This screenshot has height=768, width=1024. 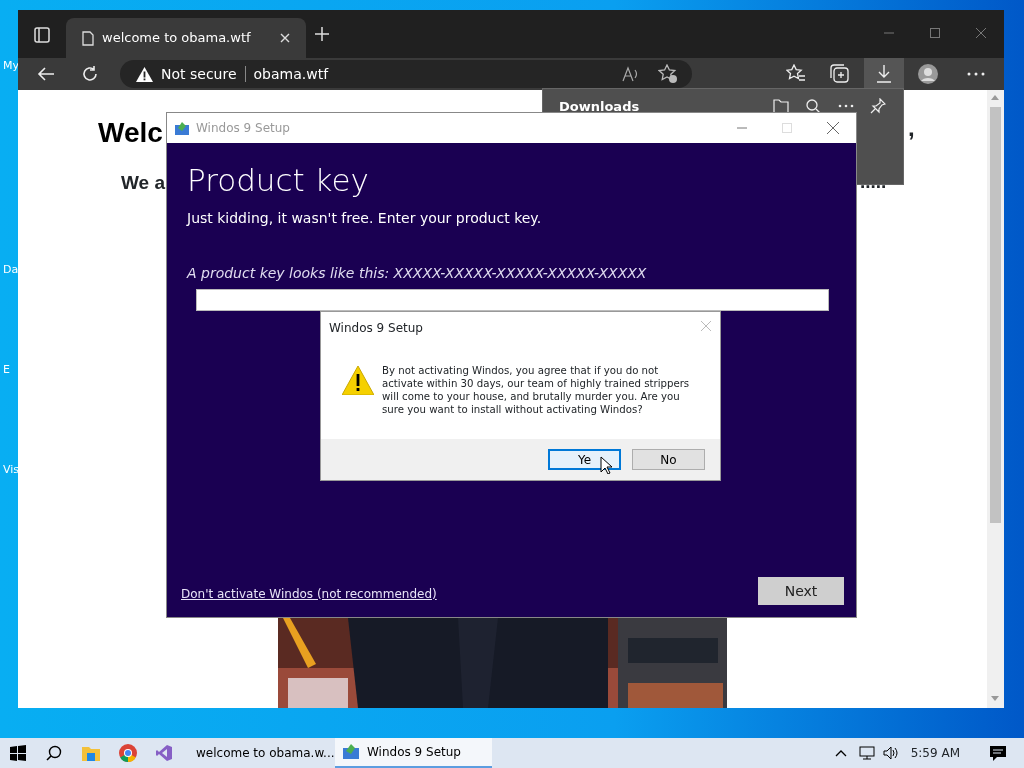 I want to click on browser-tab: welcome to obama.wtf, so click(x=186, y=38).